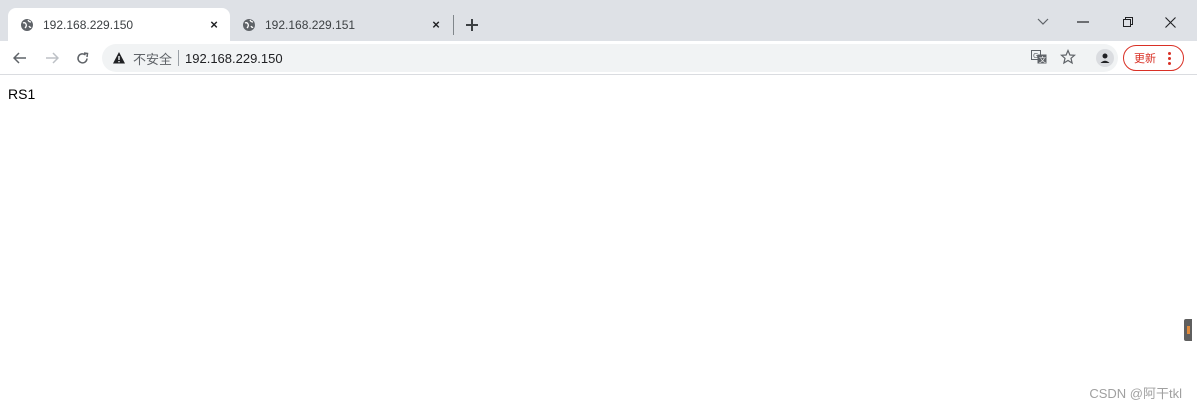 The image size is (1197, 410). Describe the element at coordinates (1145, 59) in the screenshot. I see `update-label: 更新` at that location.